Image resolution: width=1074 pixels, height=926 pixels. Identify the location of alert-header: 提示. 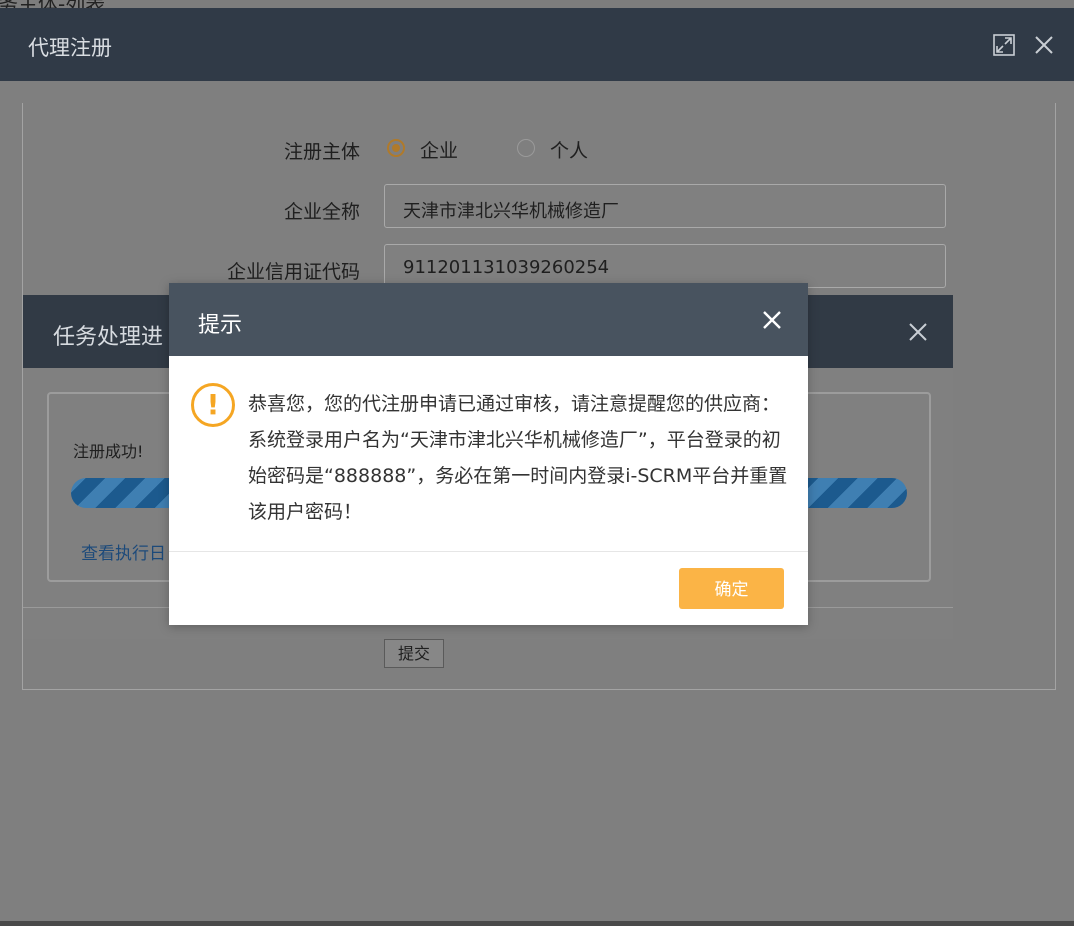
(488, 319).